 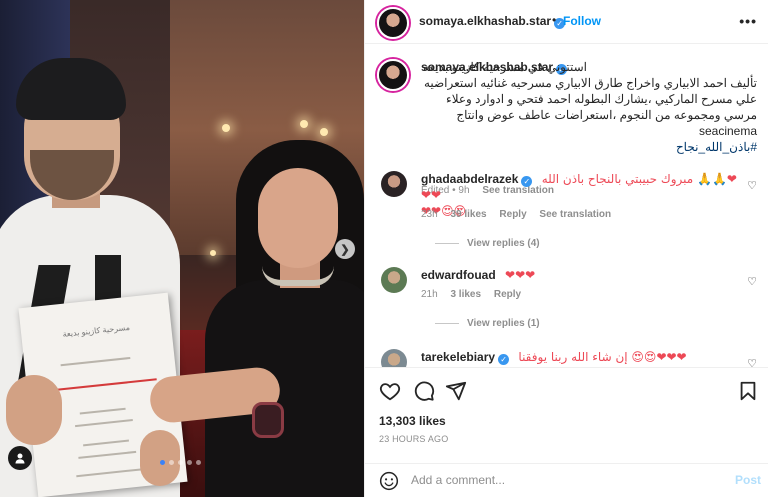 I want to click on comment-username: tarekelebiary, so click(x=458, y=357).